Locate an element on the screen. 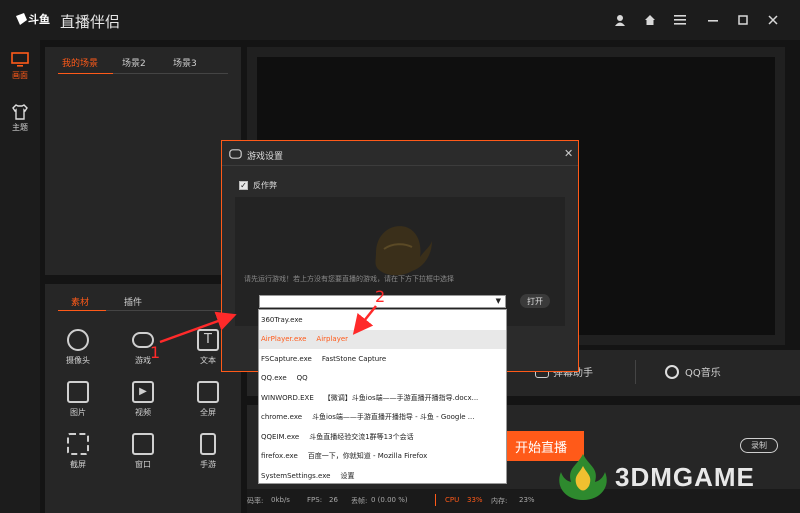 The image size is (800, 513). dialog-title: 游戏设置 is located at coordinates (265, 157).